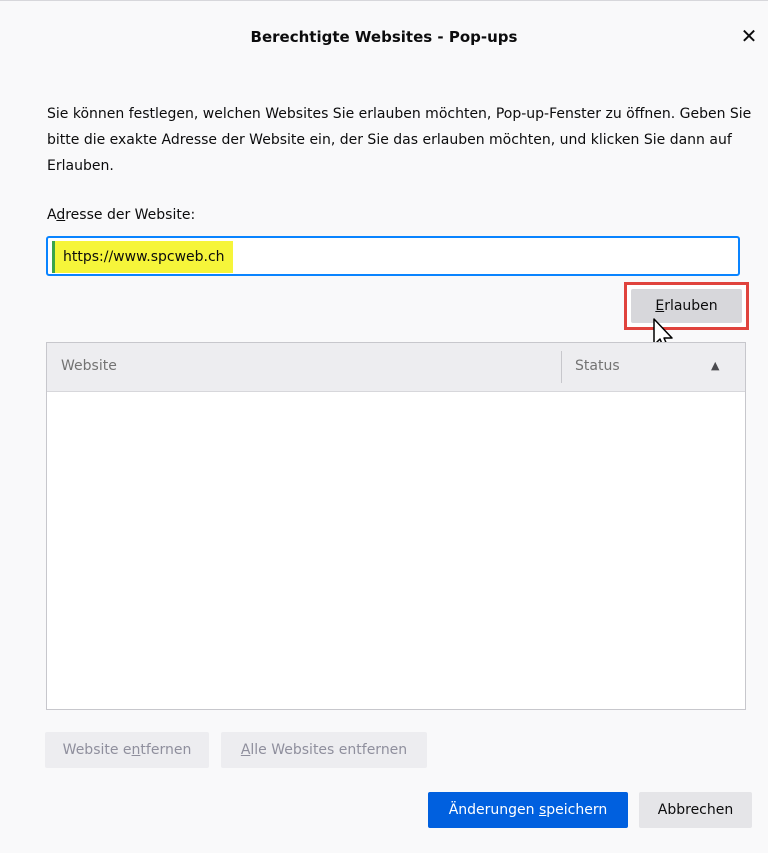 Image resolution: width=768 pixels, height=853 pixels. I want to click on website-list-header: Website Status ▲, so click(396, 367).